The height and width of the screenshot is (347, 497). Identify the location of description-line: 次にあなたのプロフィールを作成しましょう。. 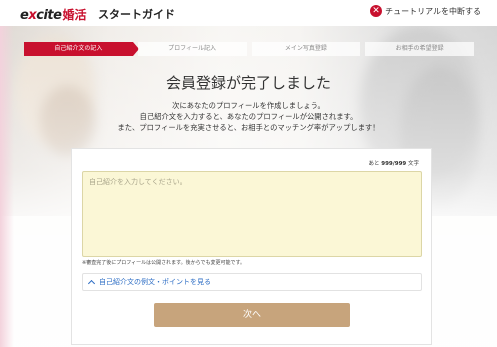
(248, 105).